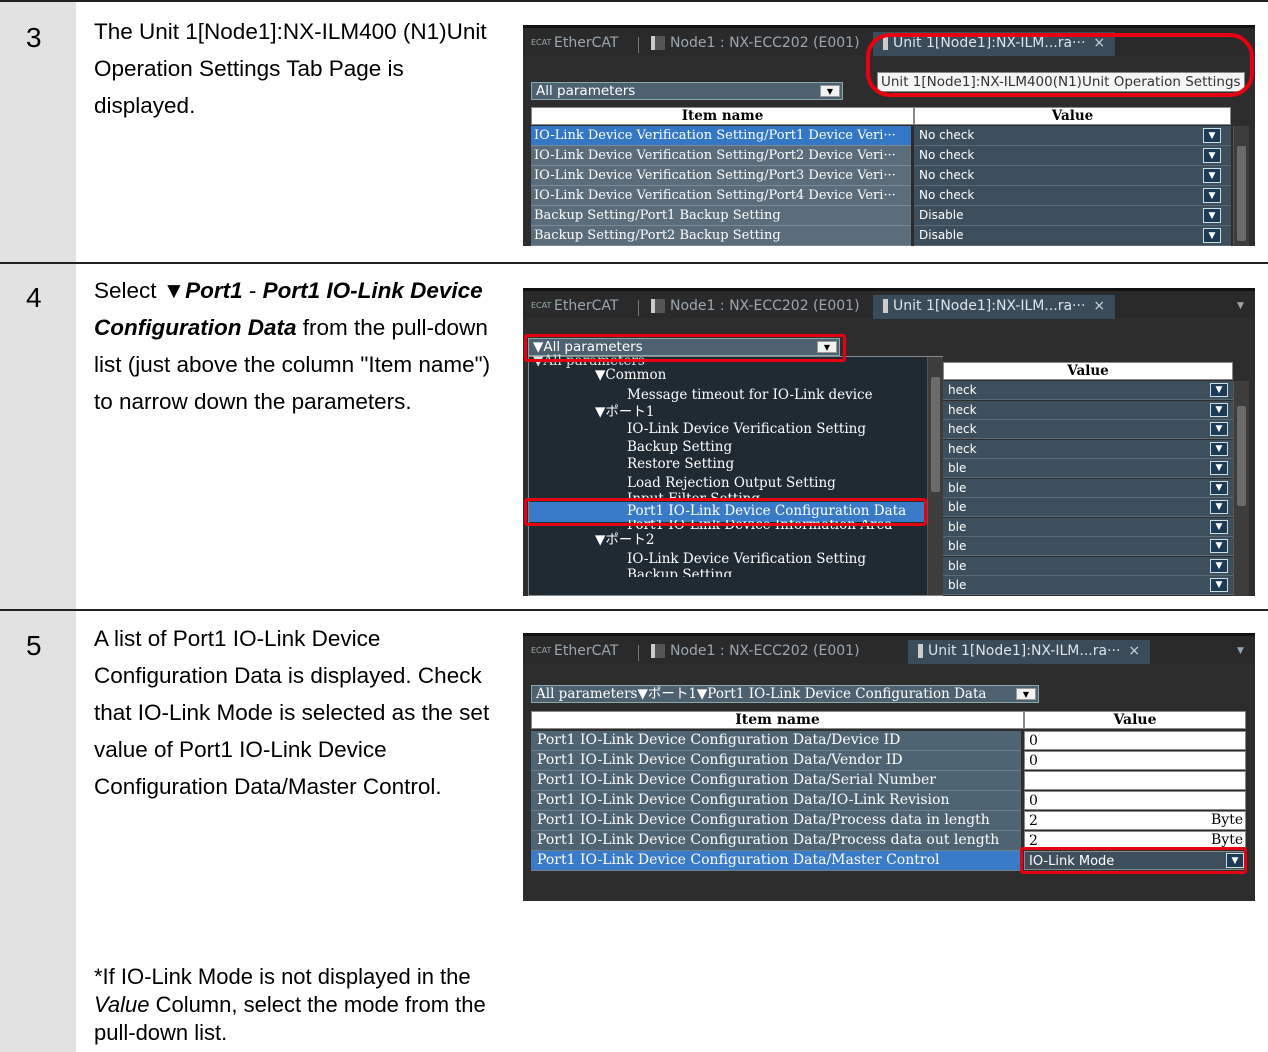 Image resolution: width=1268 pixels, height=1052 pixels. Describe the element at coordinates (750, 395) in the screenshot. I see `tree-item: Message timeout for IO-Link device` at that location.